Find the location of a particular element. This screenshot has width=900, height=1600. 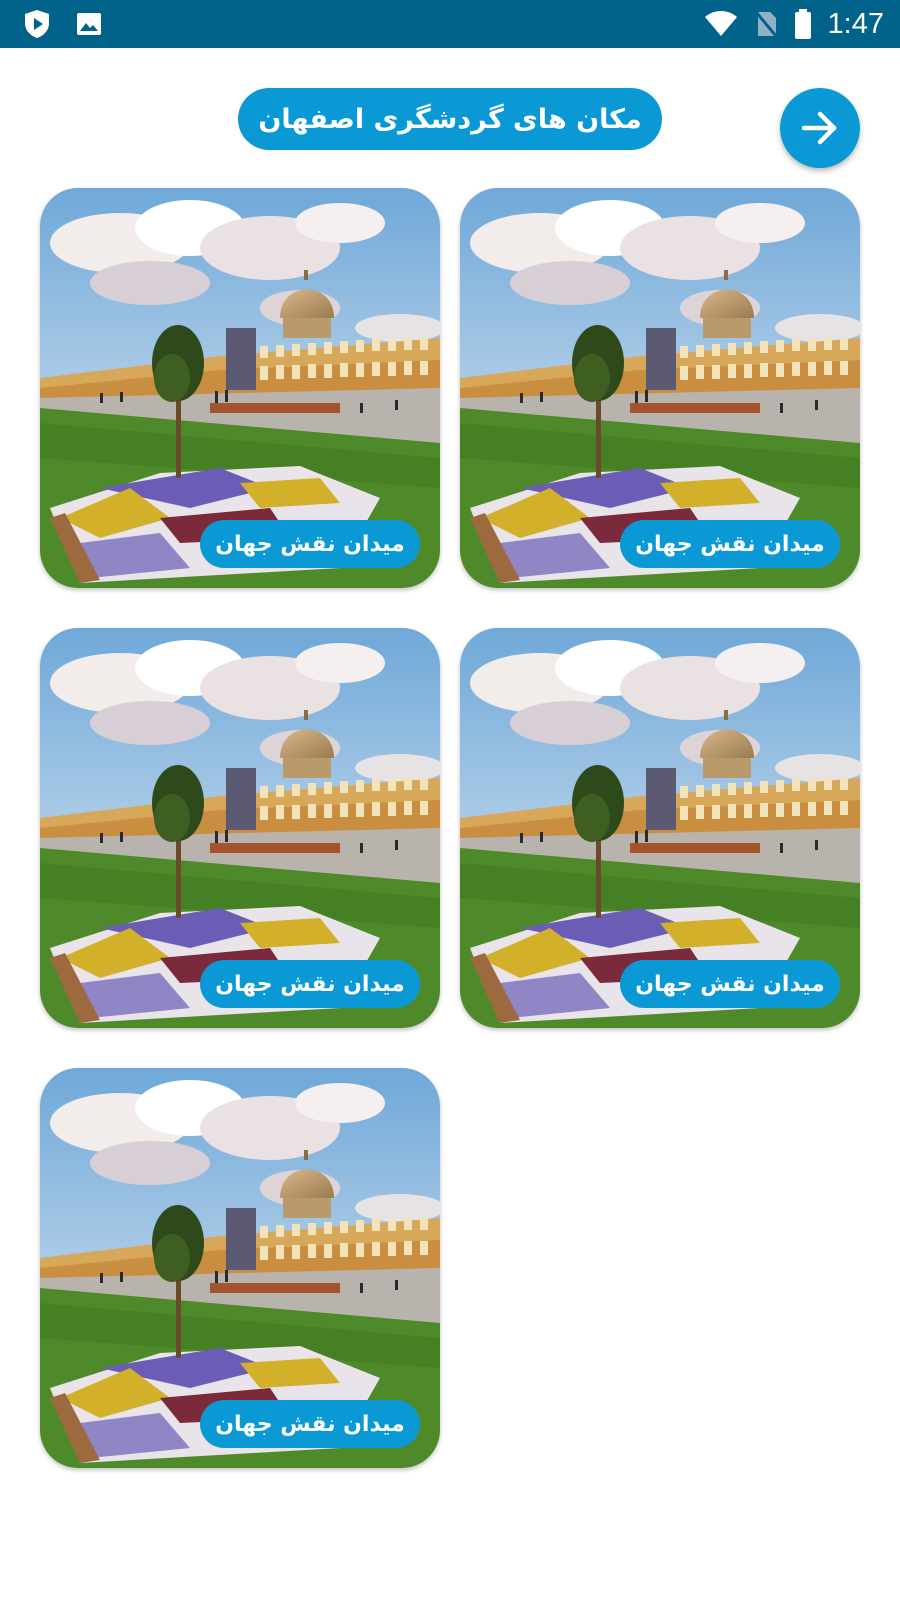

play-protect-icon is located at coordinates (37, 24).